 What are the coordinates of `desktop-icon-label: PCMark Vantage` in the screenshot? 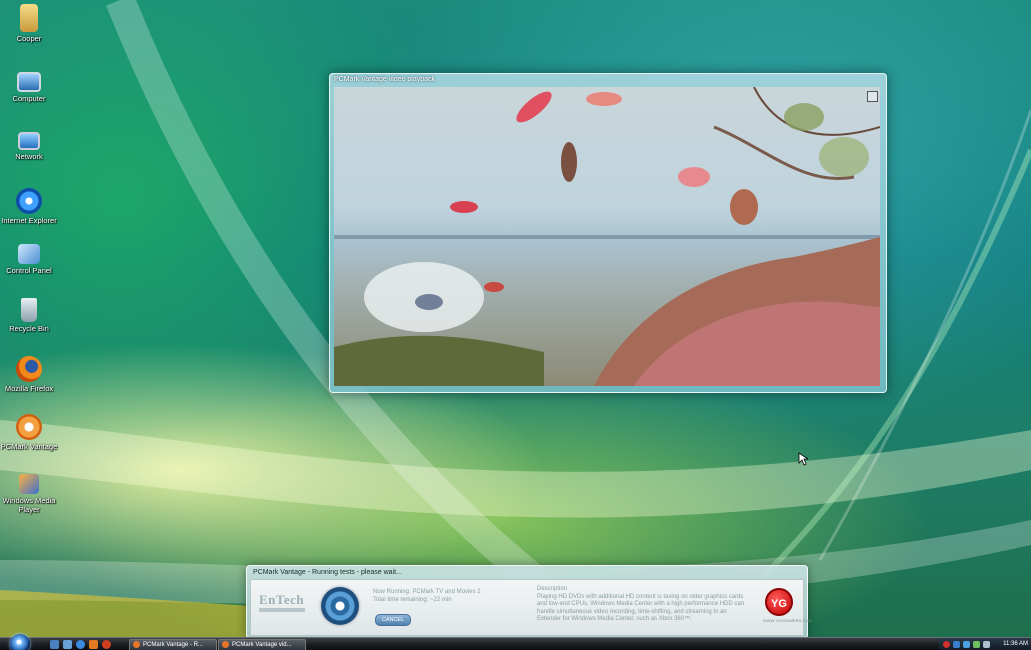 It's located at (29, 446).